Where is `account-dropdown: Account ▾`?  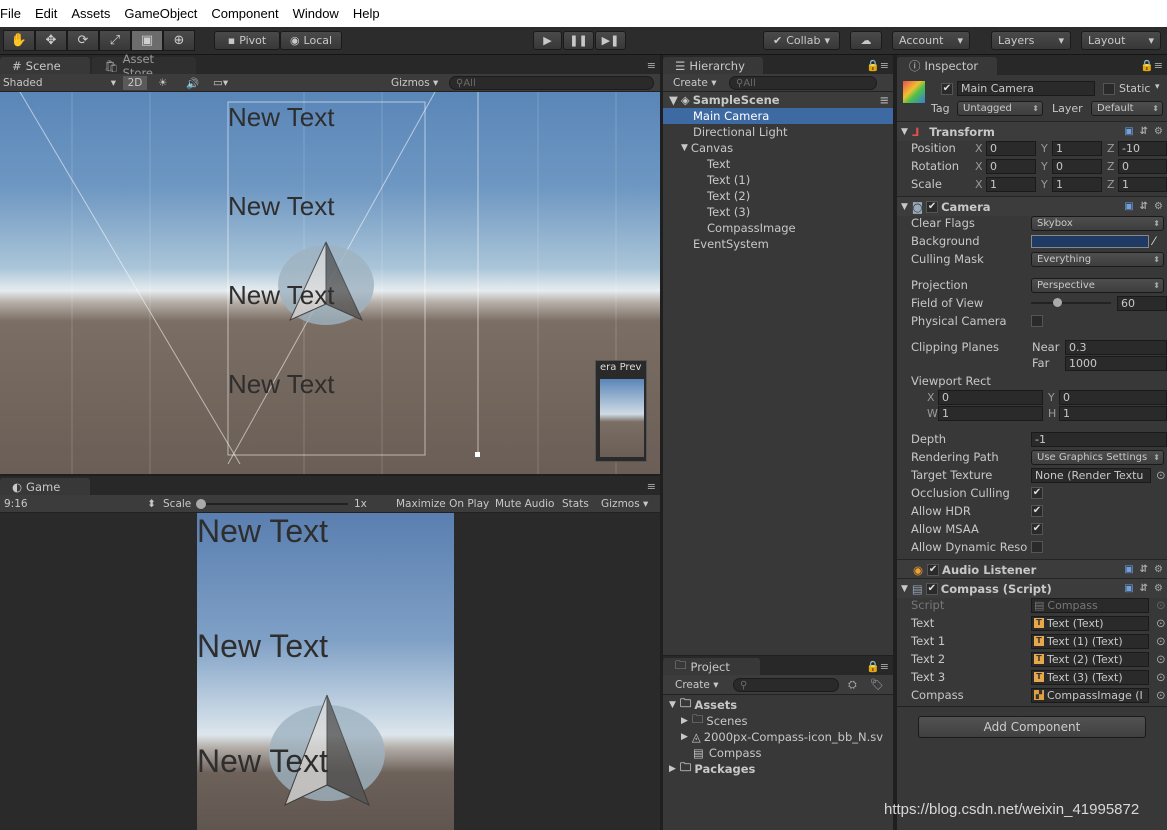 account-dropdown: Account ▾ is located at coordinates (931, 40).